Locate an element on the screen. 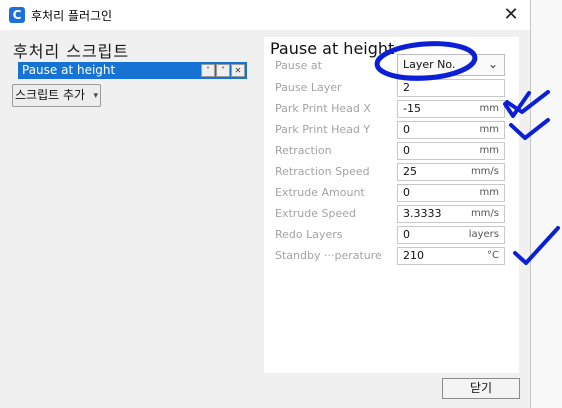 The height and width of the screenshot is (408, 562). move-down-button: ˅ is located at coordinates (223, 70).